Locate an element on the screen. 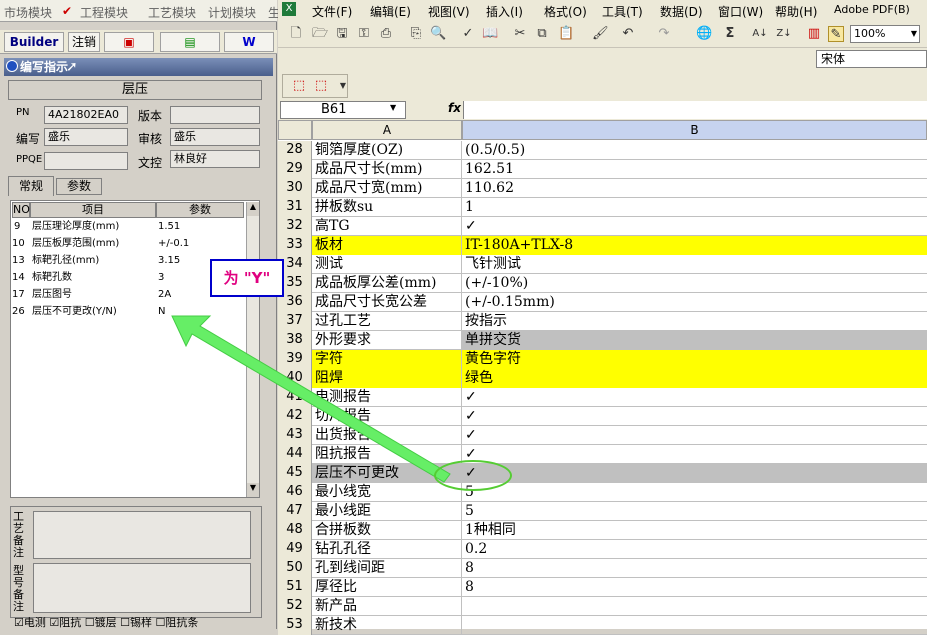  annotation-arrow is located at coordinates (311, 399).